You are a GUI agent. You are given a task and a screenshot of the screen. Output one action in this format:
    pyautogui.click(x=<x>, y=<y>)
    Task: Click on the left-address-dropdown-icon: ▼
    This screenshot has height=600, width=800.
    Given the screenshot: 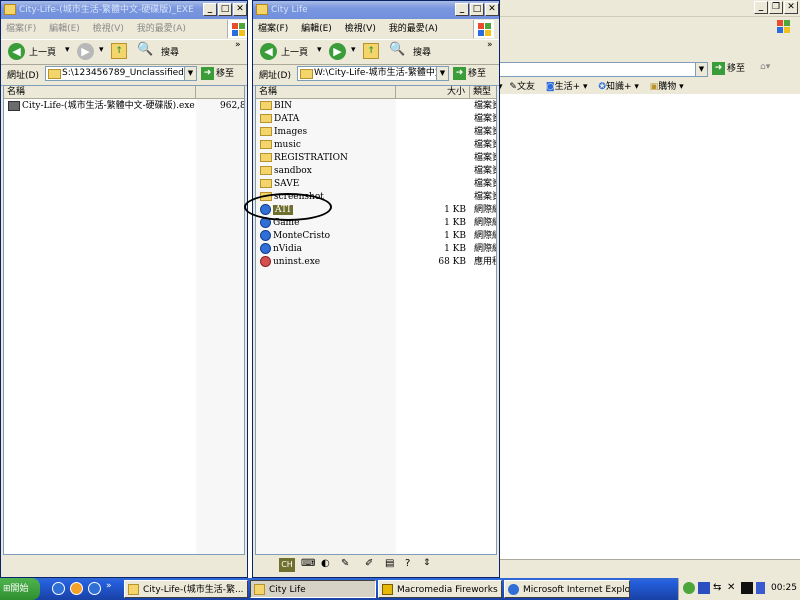 What is the action you would take?
    pyautogui.click(x=190, y=73)
    